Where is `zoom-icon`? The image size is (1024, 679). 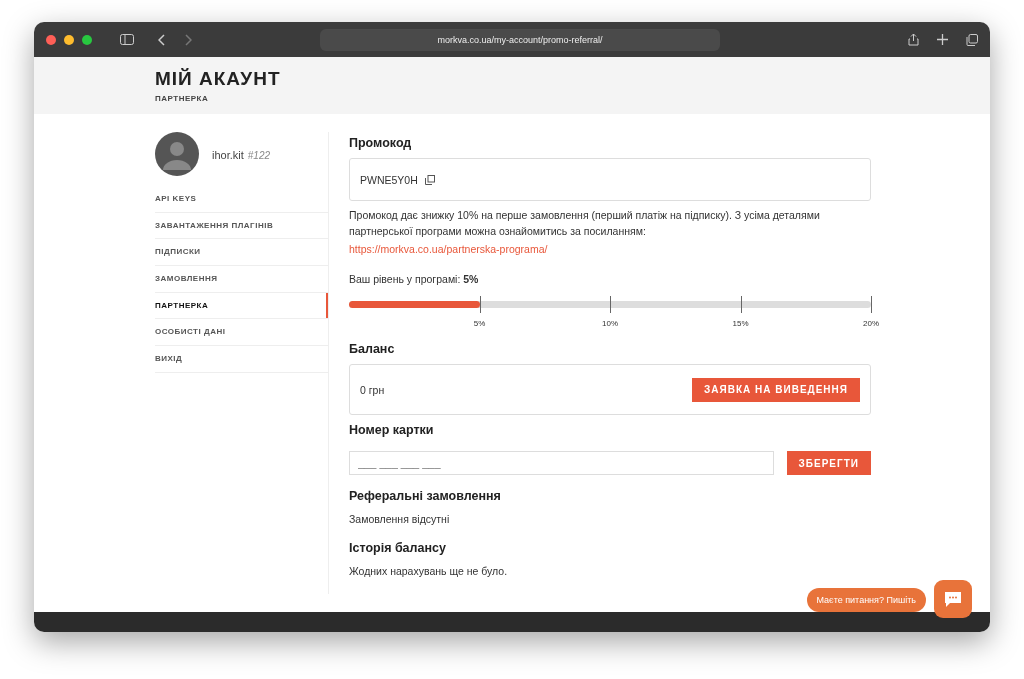
zoom-icon is located at coordinates (87, 39).